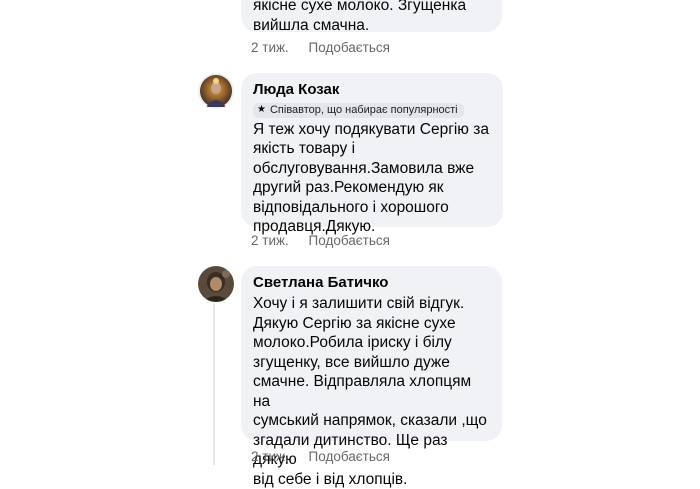  I want to click on comment-text-line: відповідального і хорошого, so click(372, 208).